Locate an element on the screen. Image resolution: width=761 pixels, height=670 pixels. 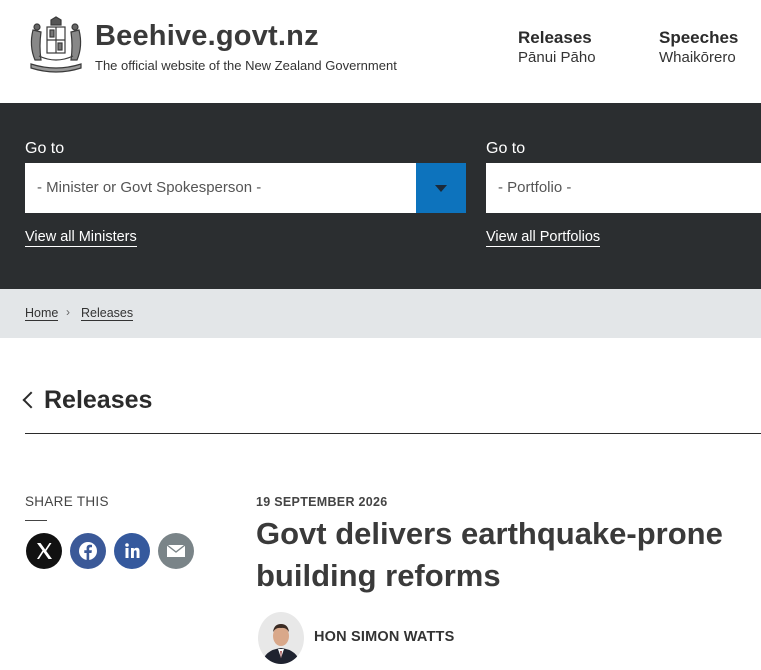
nz-coat-of-arms-logo is located at coordinates (56, 46).